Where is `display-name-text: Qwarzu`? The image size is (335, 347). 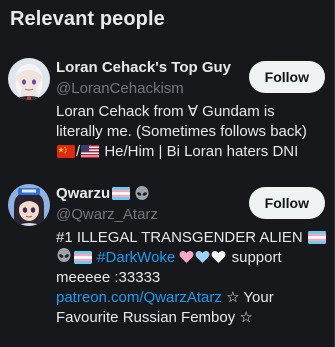 display-name-text: Qwarzu is located at coordinates (83, 193).